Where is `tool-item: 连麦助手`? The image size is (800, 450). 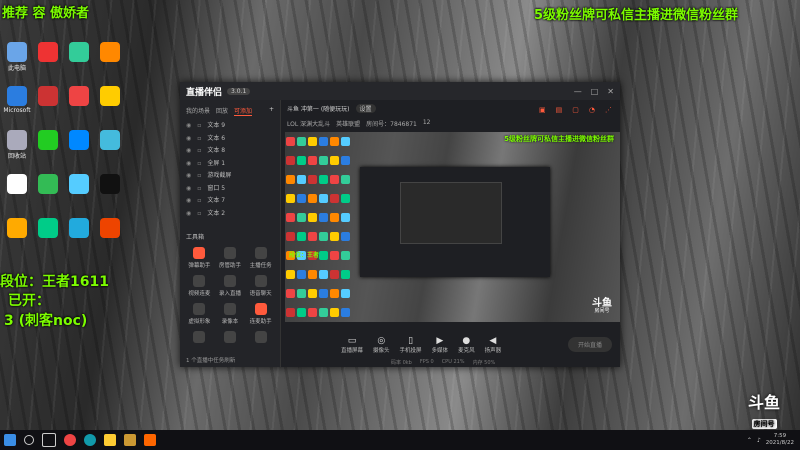
tool-item: 连麦助手 is located at coordinates (260, 314).